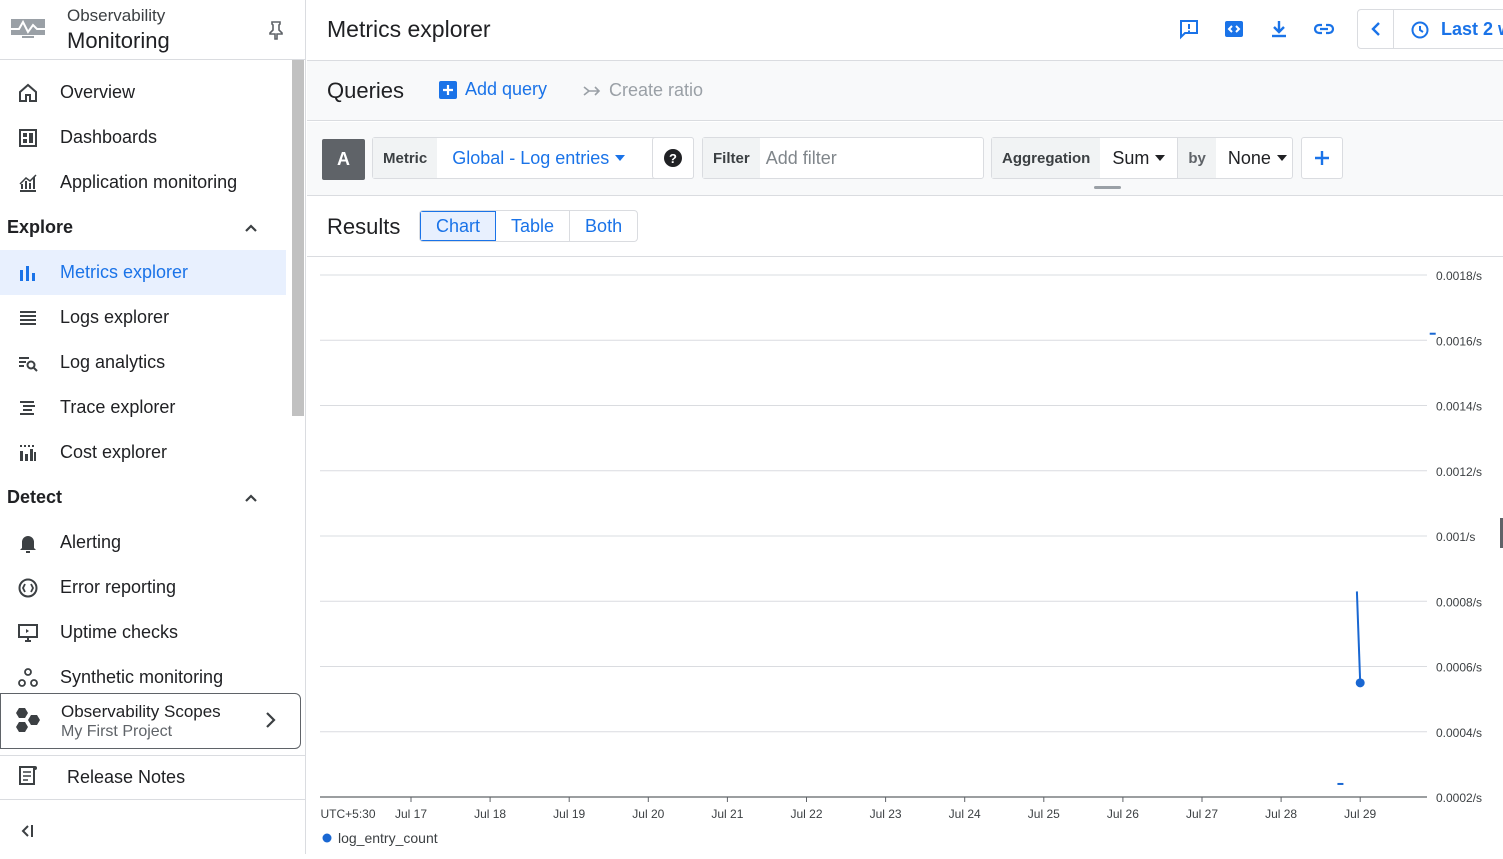 The height and width of the screenshot is (859, 1503). Describe the element at coordinates (965, 814) in the screenshot. I see `x-tick-label: Jul 24` at that location.